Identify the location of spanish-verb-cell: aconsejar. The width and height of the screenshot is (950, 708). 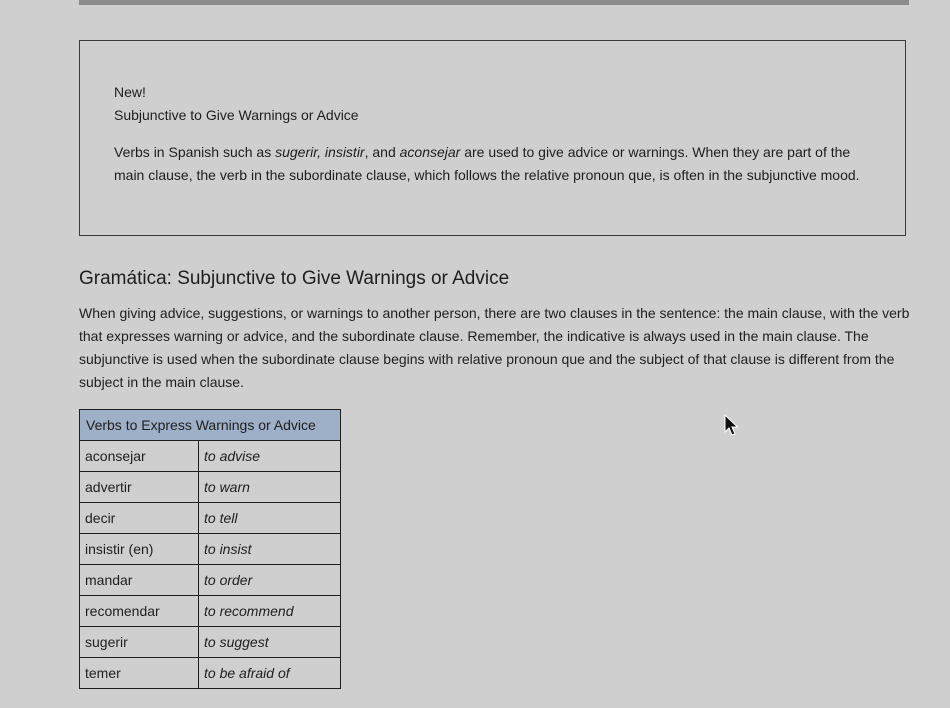
(139, 456).